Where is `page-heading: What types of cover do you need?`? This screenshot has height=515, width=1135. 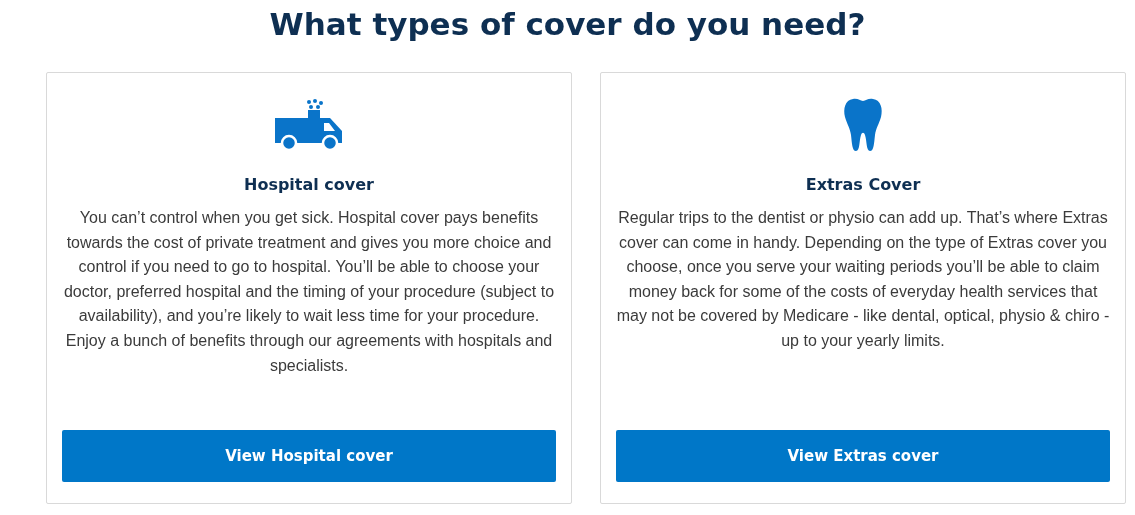 page-heading: What types of cover do you need? is located at coordinates (567, 24).